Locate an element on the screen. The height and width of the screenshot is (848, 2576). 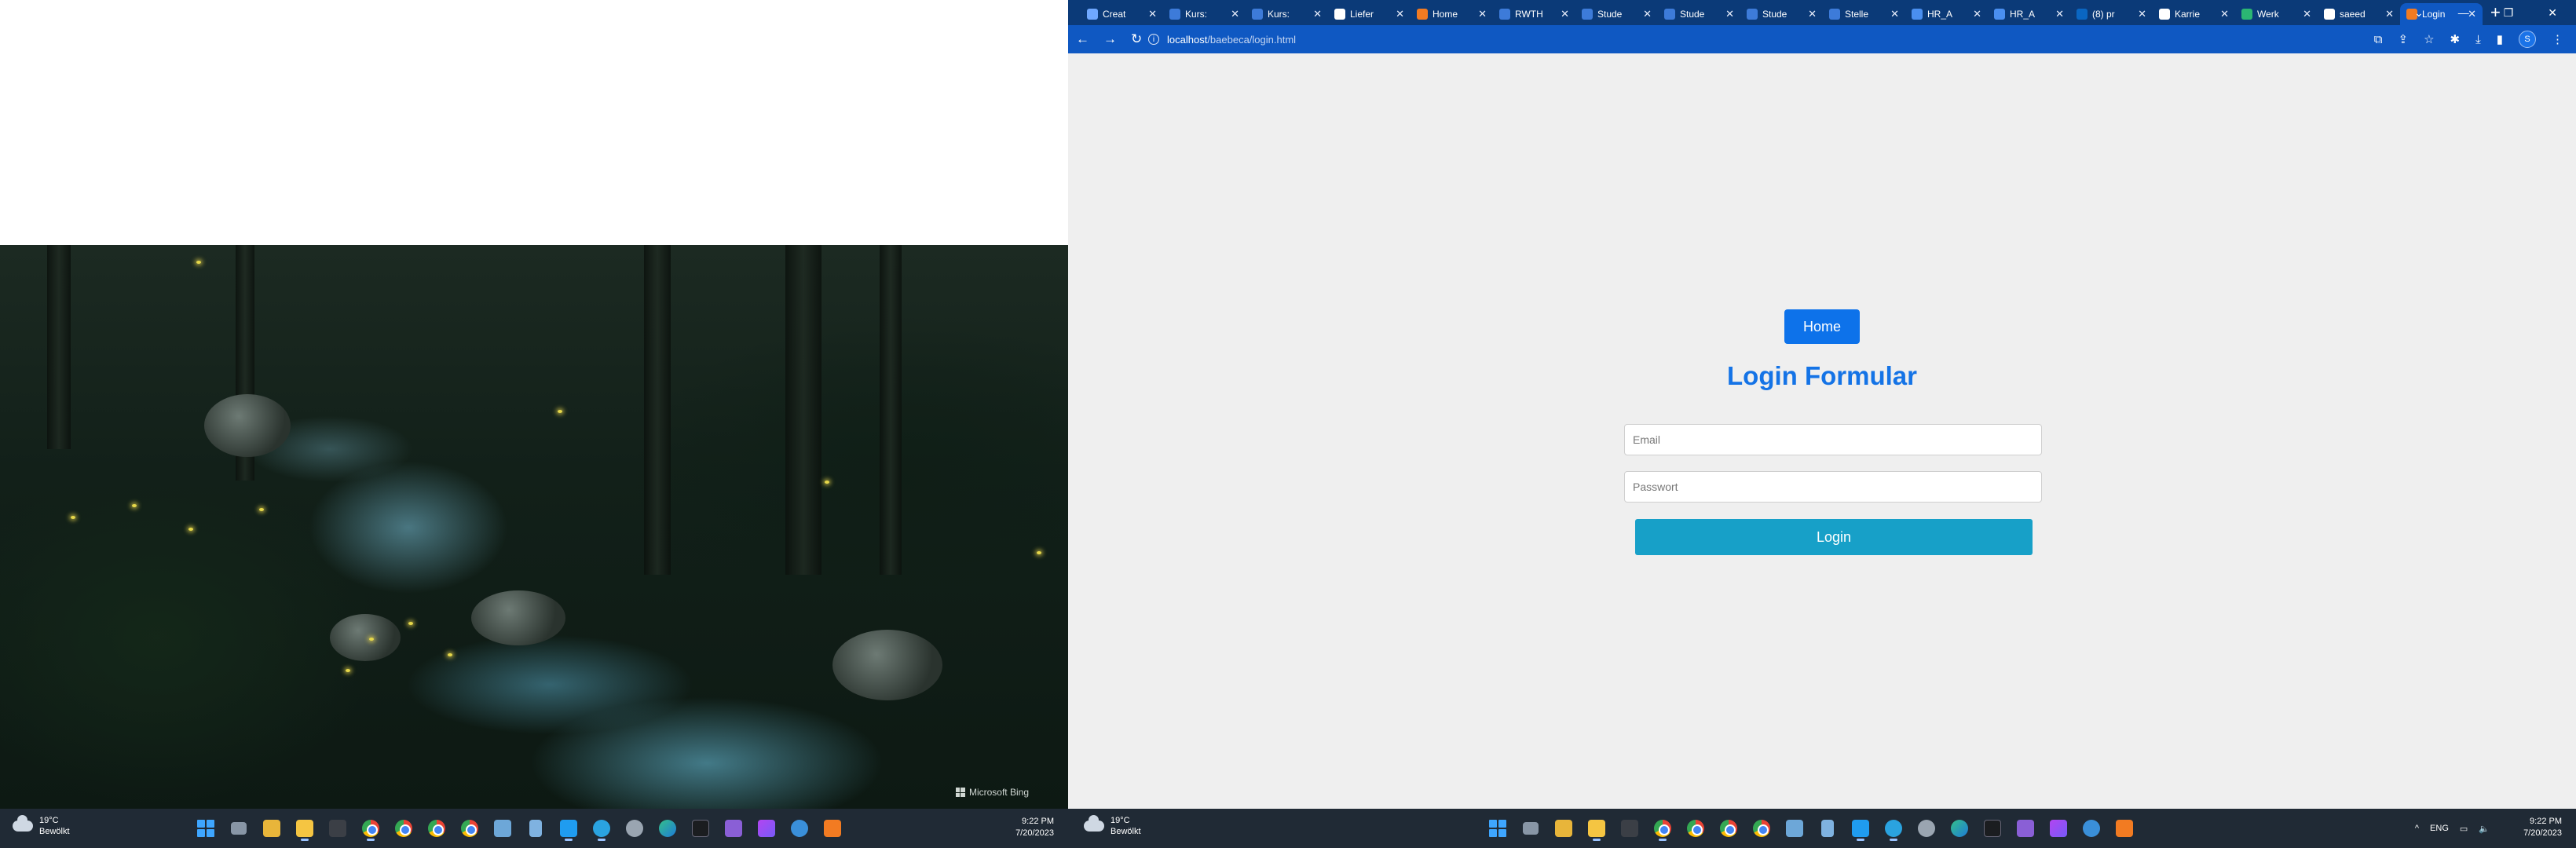
login-button: Login is located at coordinates (1834, 537).